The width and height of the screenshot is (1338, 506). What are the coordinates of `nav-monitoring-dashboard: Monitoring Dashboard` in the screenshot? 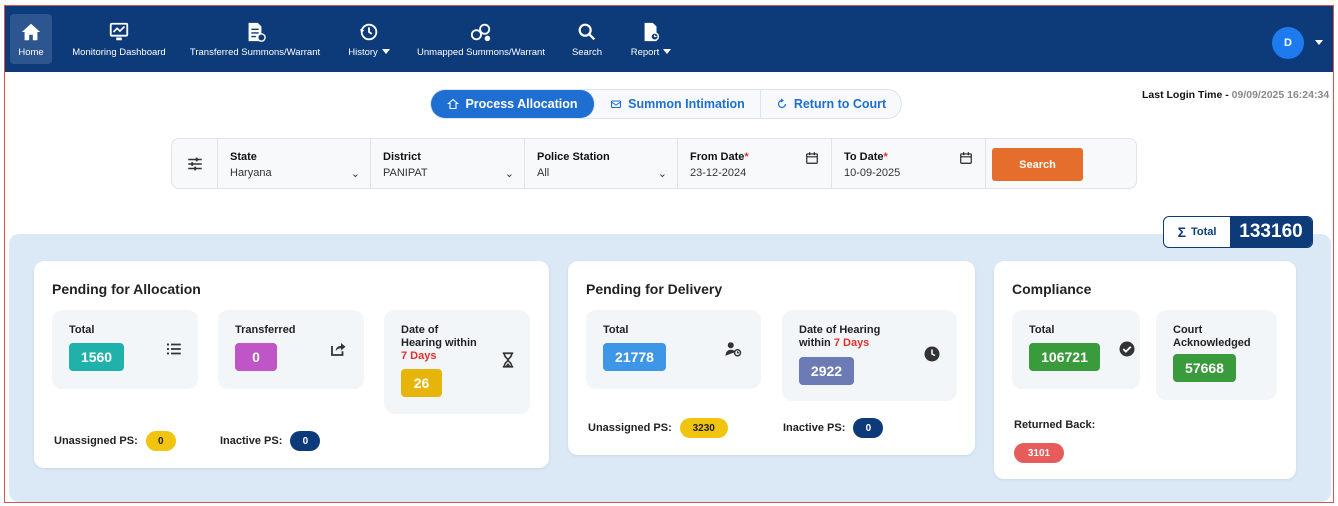 It's located at (119, 39).